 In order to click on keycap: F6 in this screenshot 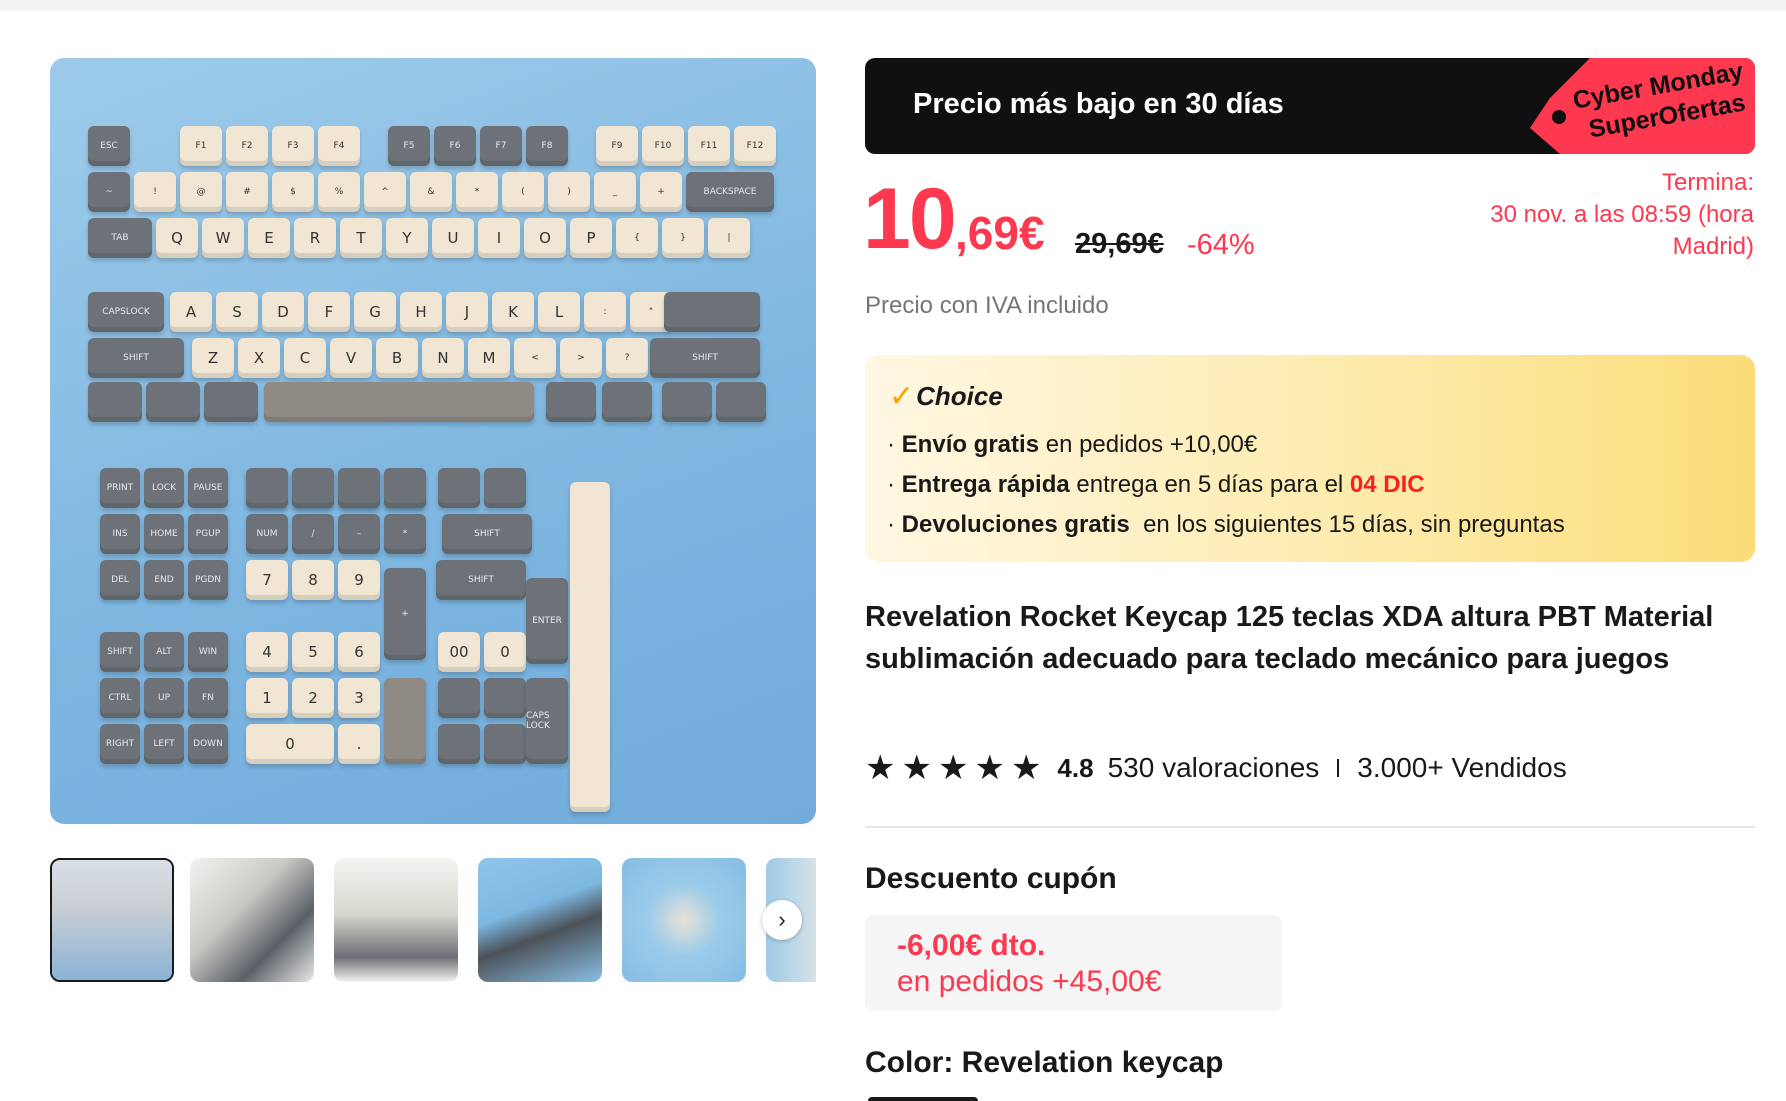, I will do `click(455, 146)`.